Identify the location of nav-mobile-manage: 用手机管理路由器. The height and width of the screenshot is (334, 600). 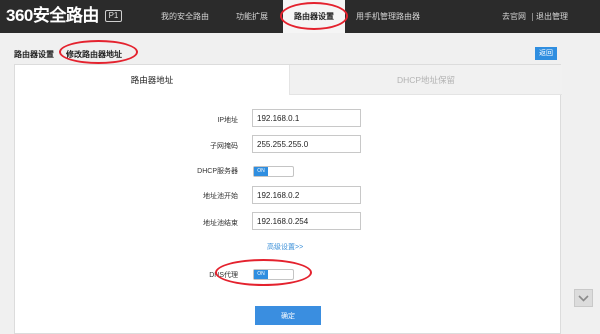
(388, 16).